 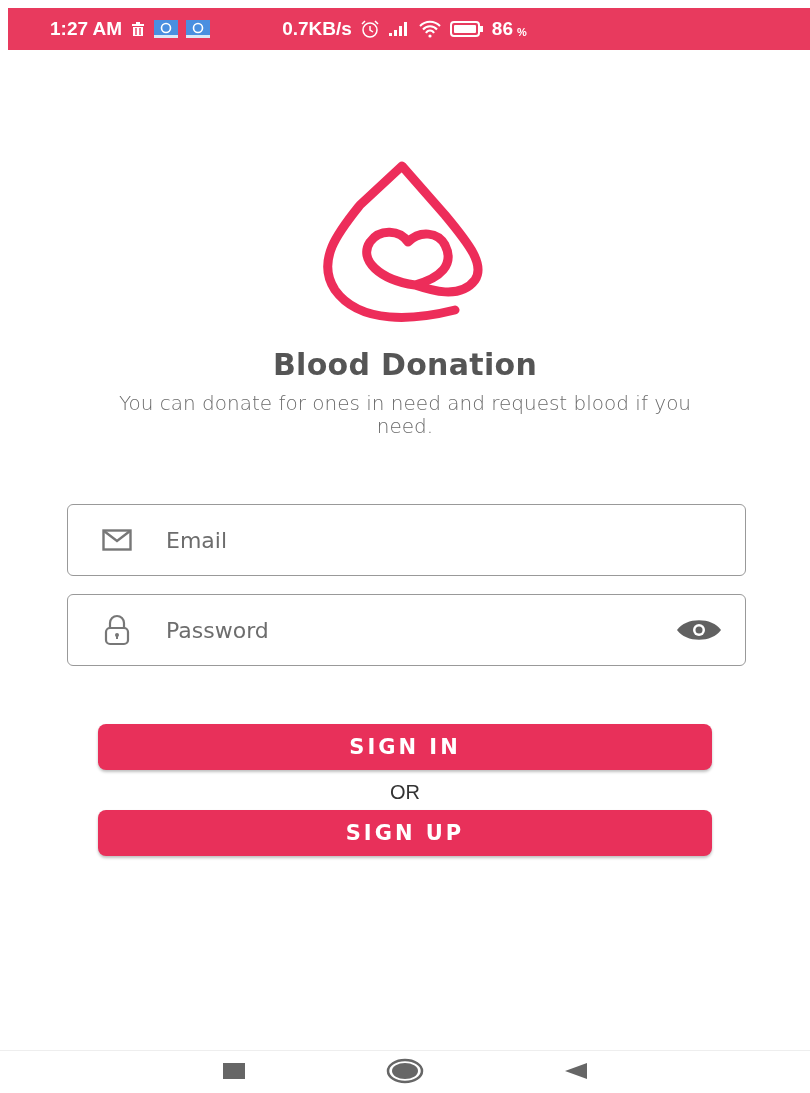 I want to click on percent-sign: %, so click(x=522, y=31).